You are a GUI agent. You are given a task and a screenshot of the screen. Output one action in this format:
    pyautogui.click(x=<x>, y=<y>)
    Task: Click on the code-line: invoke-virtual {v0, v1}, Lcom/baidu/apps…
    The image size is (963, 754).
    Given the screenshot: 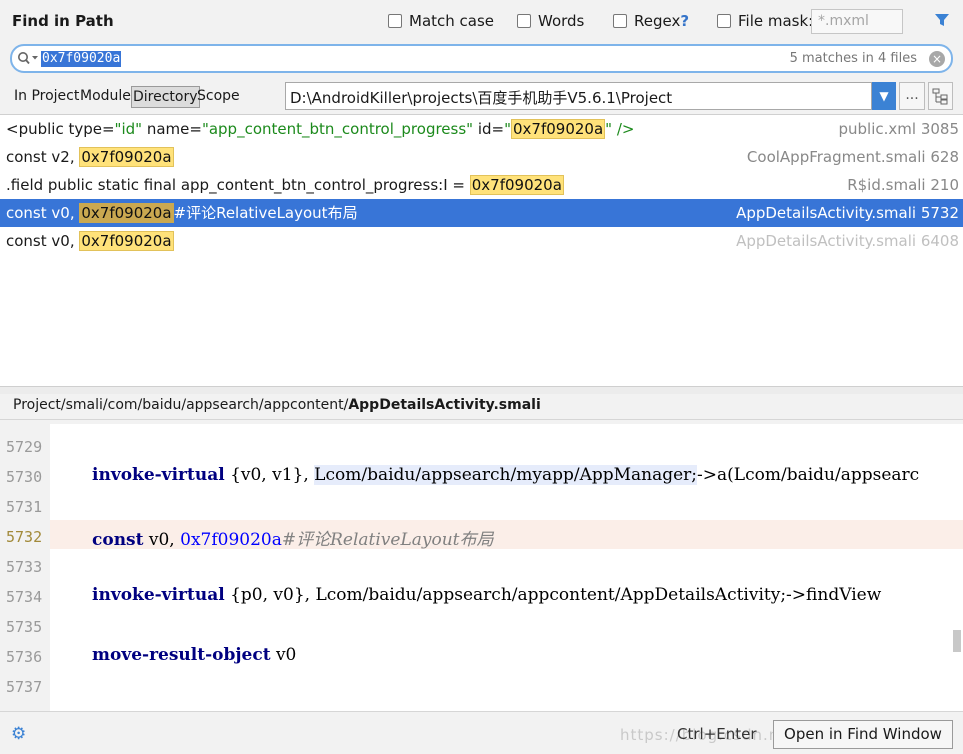 What is the action you would take?
    pyautogui.click(x=505, y=475)
    